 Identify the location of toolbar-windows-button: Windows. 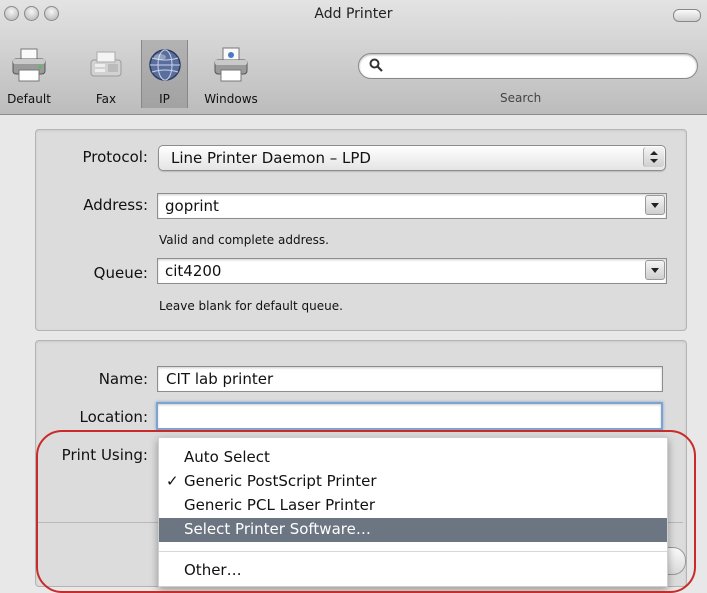
(231, 74).